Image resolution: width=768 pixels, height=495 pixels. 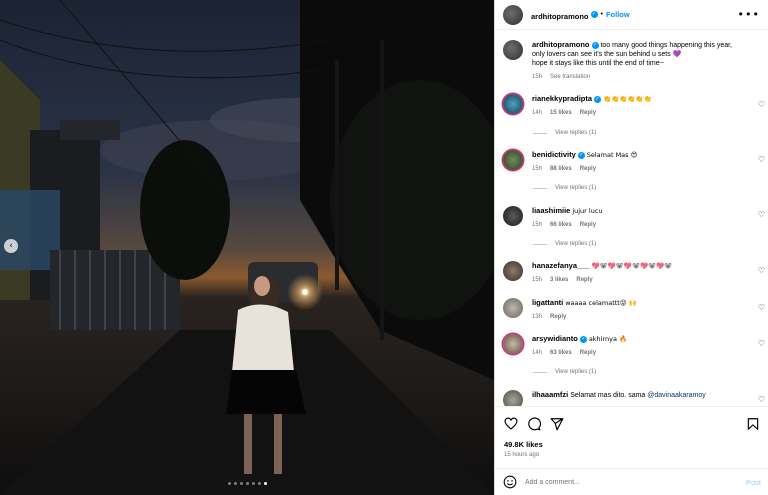 I want to click on caption-meta: 15h See translation, so click(x=647, y=77).